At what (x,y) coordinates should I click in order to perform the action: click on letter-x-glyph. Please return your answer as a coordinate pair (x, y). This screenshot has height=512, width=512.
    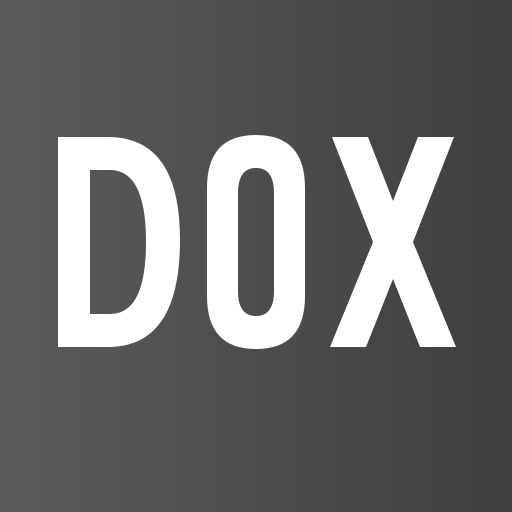
    Looking at the image, I should click on (393, 242).